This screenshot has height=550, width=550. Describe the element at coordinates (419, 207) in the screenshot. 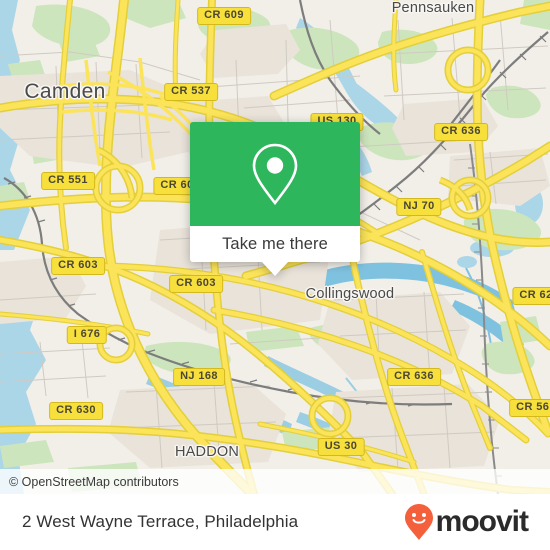

I see `route-shield-nj70: NJ 70` at that location.